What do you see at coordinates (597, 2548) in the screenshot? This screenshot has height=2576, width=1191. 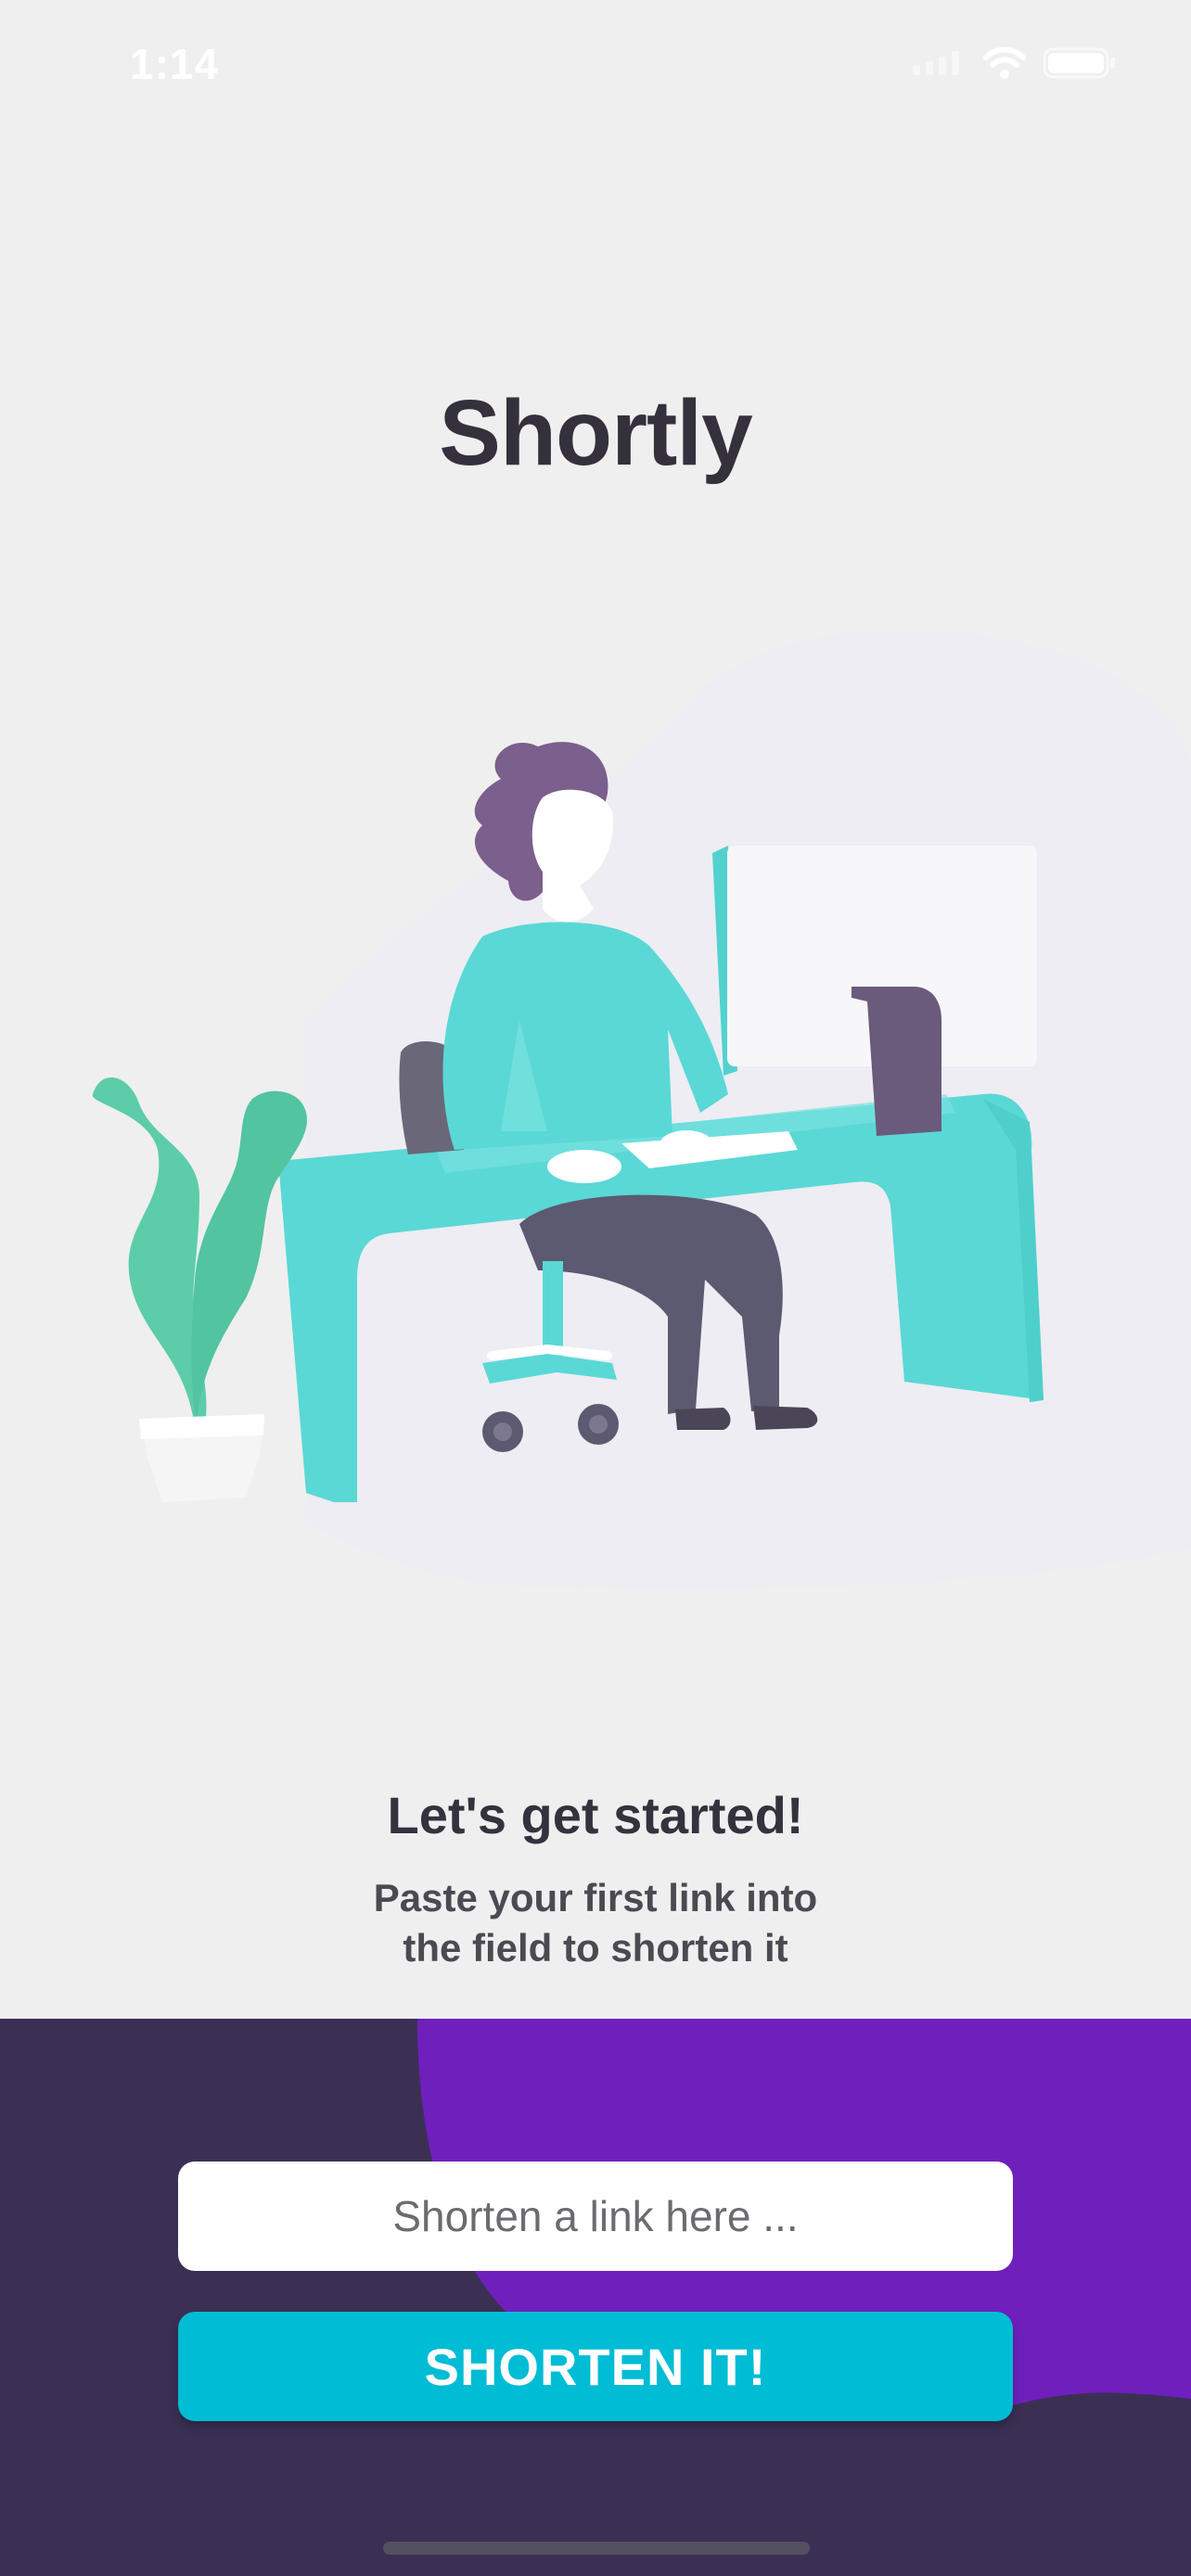 I see `home-indicator` at bounding box center [597, 2548].